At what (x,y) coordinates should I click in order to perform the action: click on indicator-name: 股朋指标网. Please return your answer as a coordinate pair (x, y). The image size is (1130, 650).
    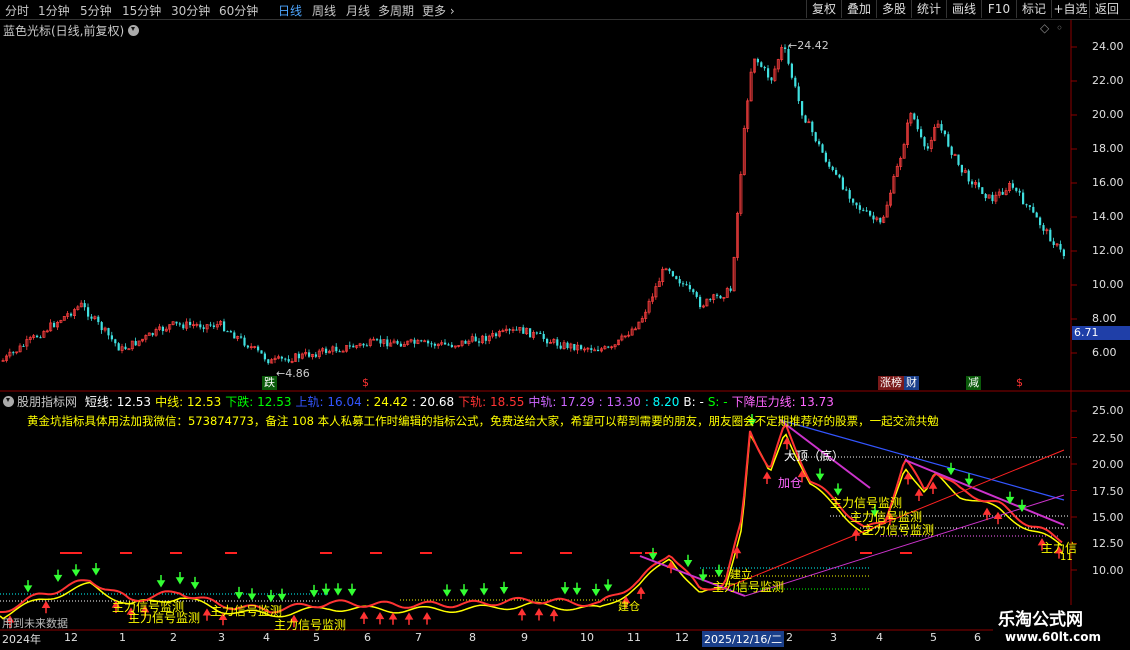
    Looking at the image, I should click on (47, 402).